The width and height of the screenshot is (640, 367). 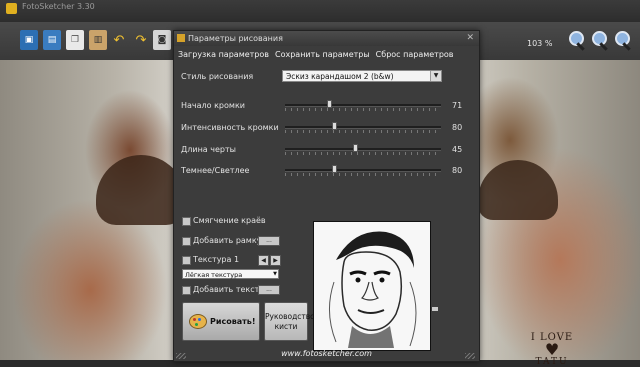 I want to click on smooth-edges-checkbox, so click(x=186, y=221).